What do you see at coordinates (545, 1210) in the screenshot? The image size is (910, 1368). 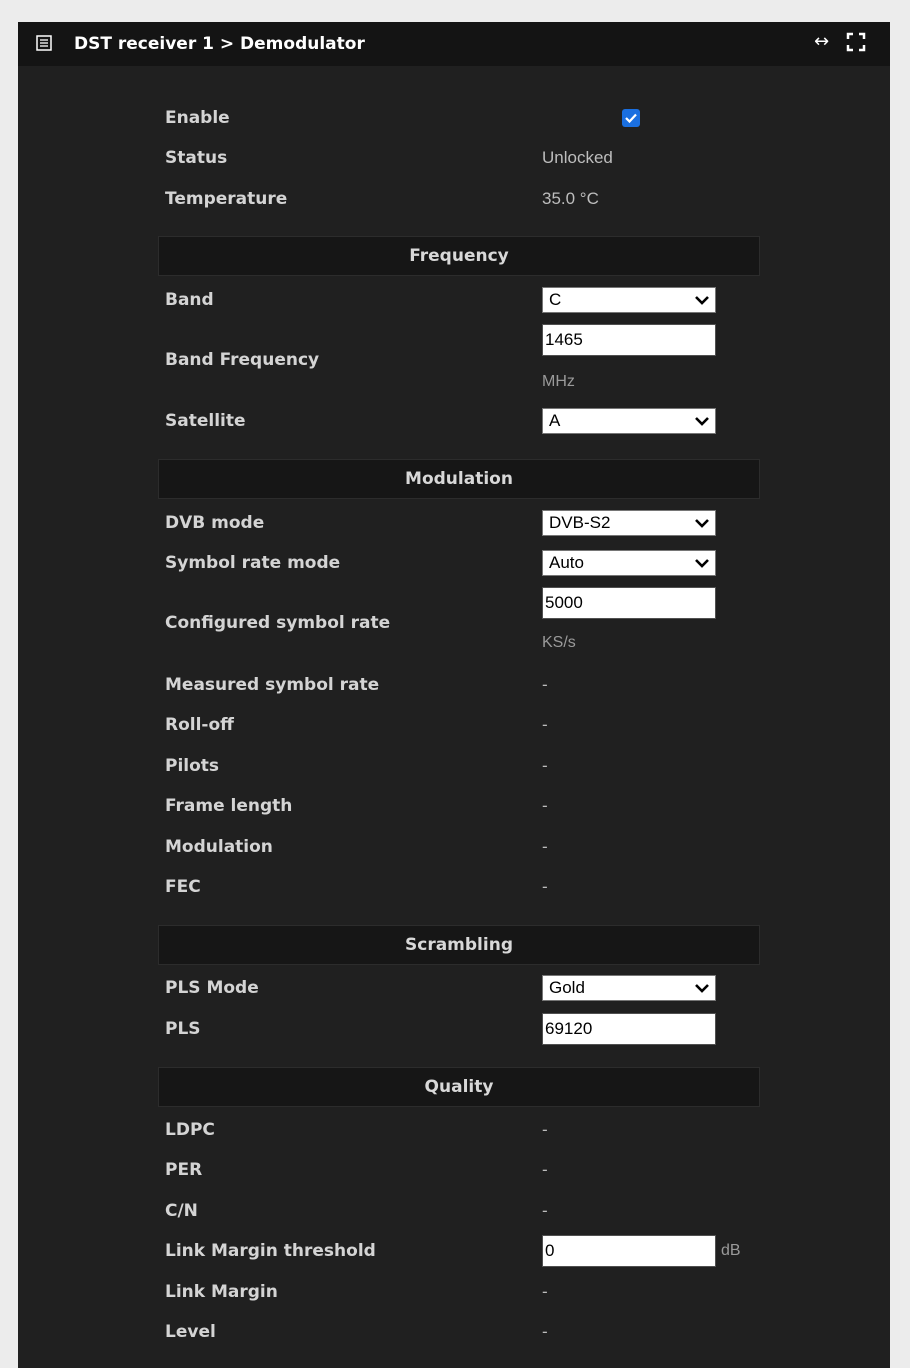 I see `cn-value: -` at bounding box center [545, 1210].